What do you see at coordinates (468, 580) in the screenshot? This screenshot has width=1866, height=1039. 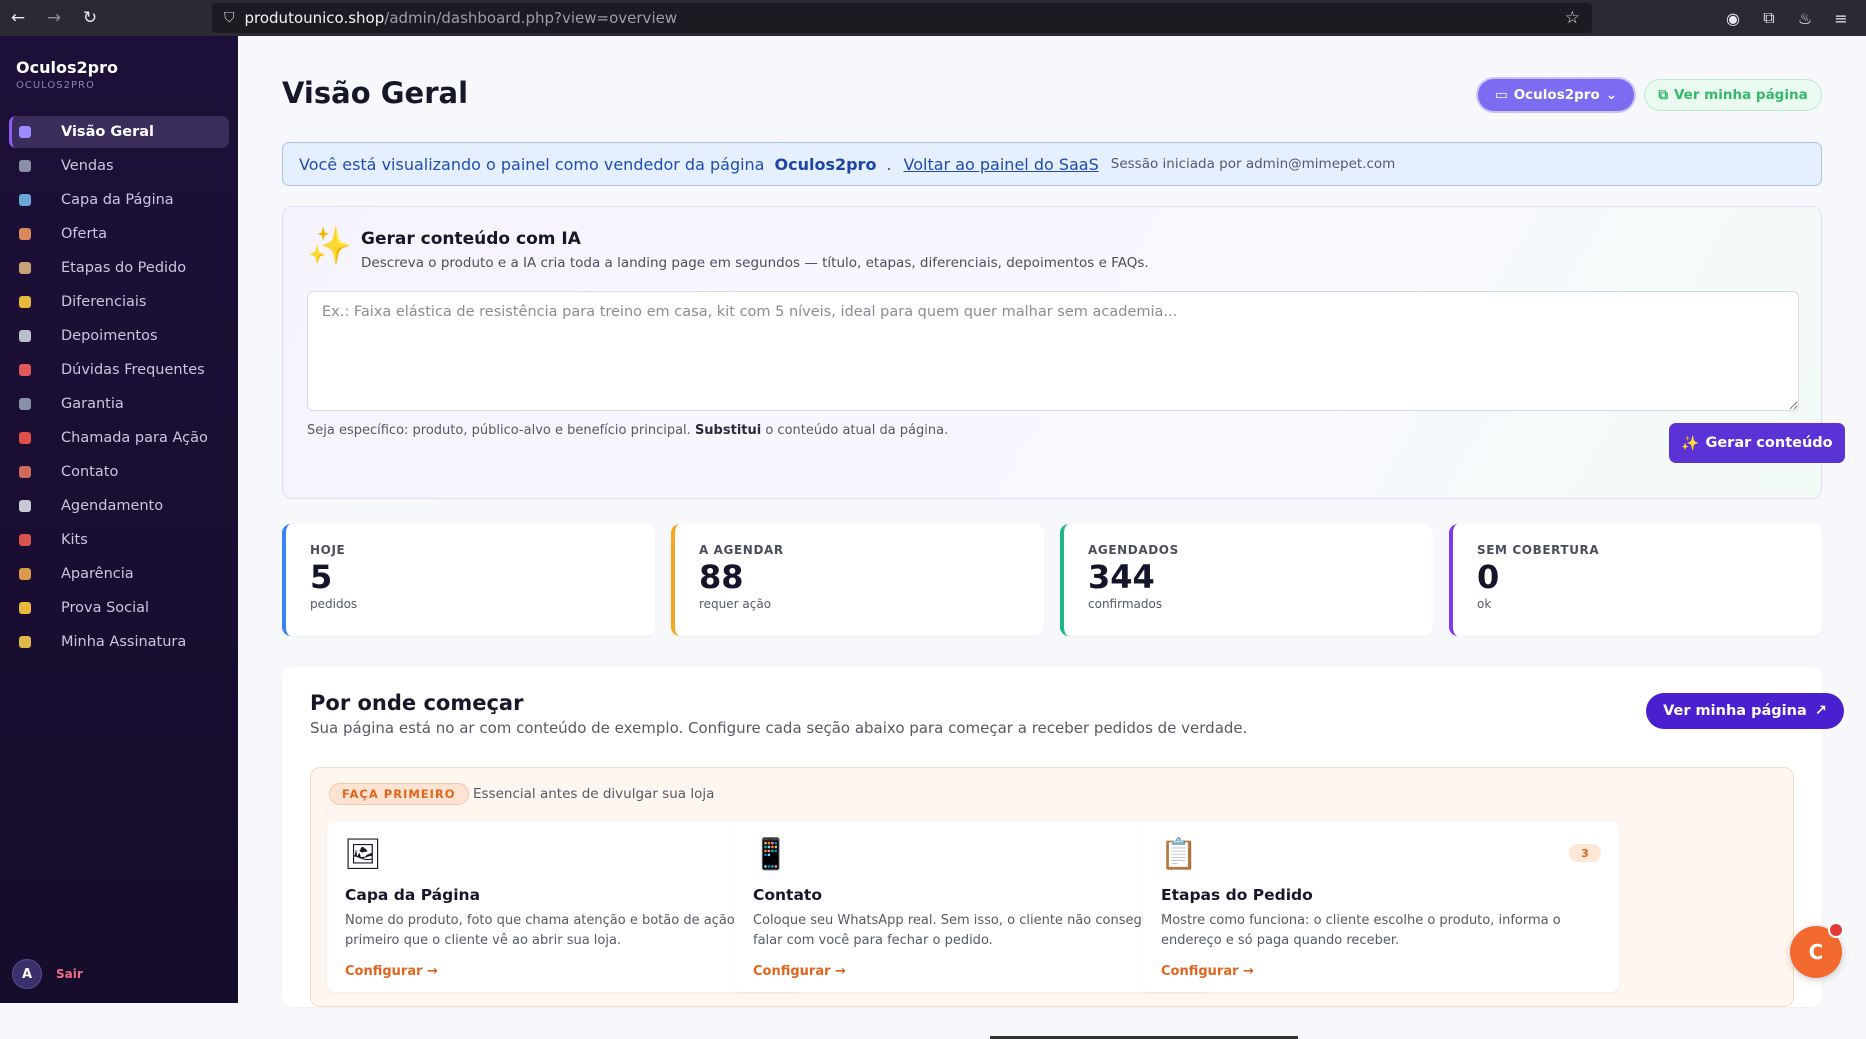 I see `stat-card: HOJE 5 pedidos` at bounding box center [468, 580].